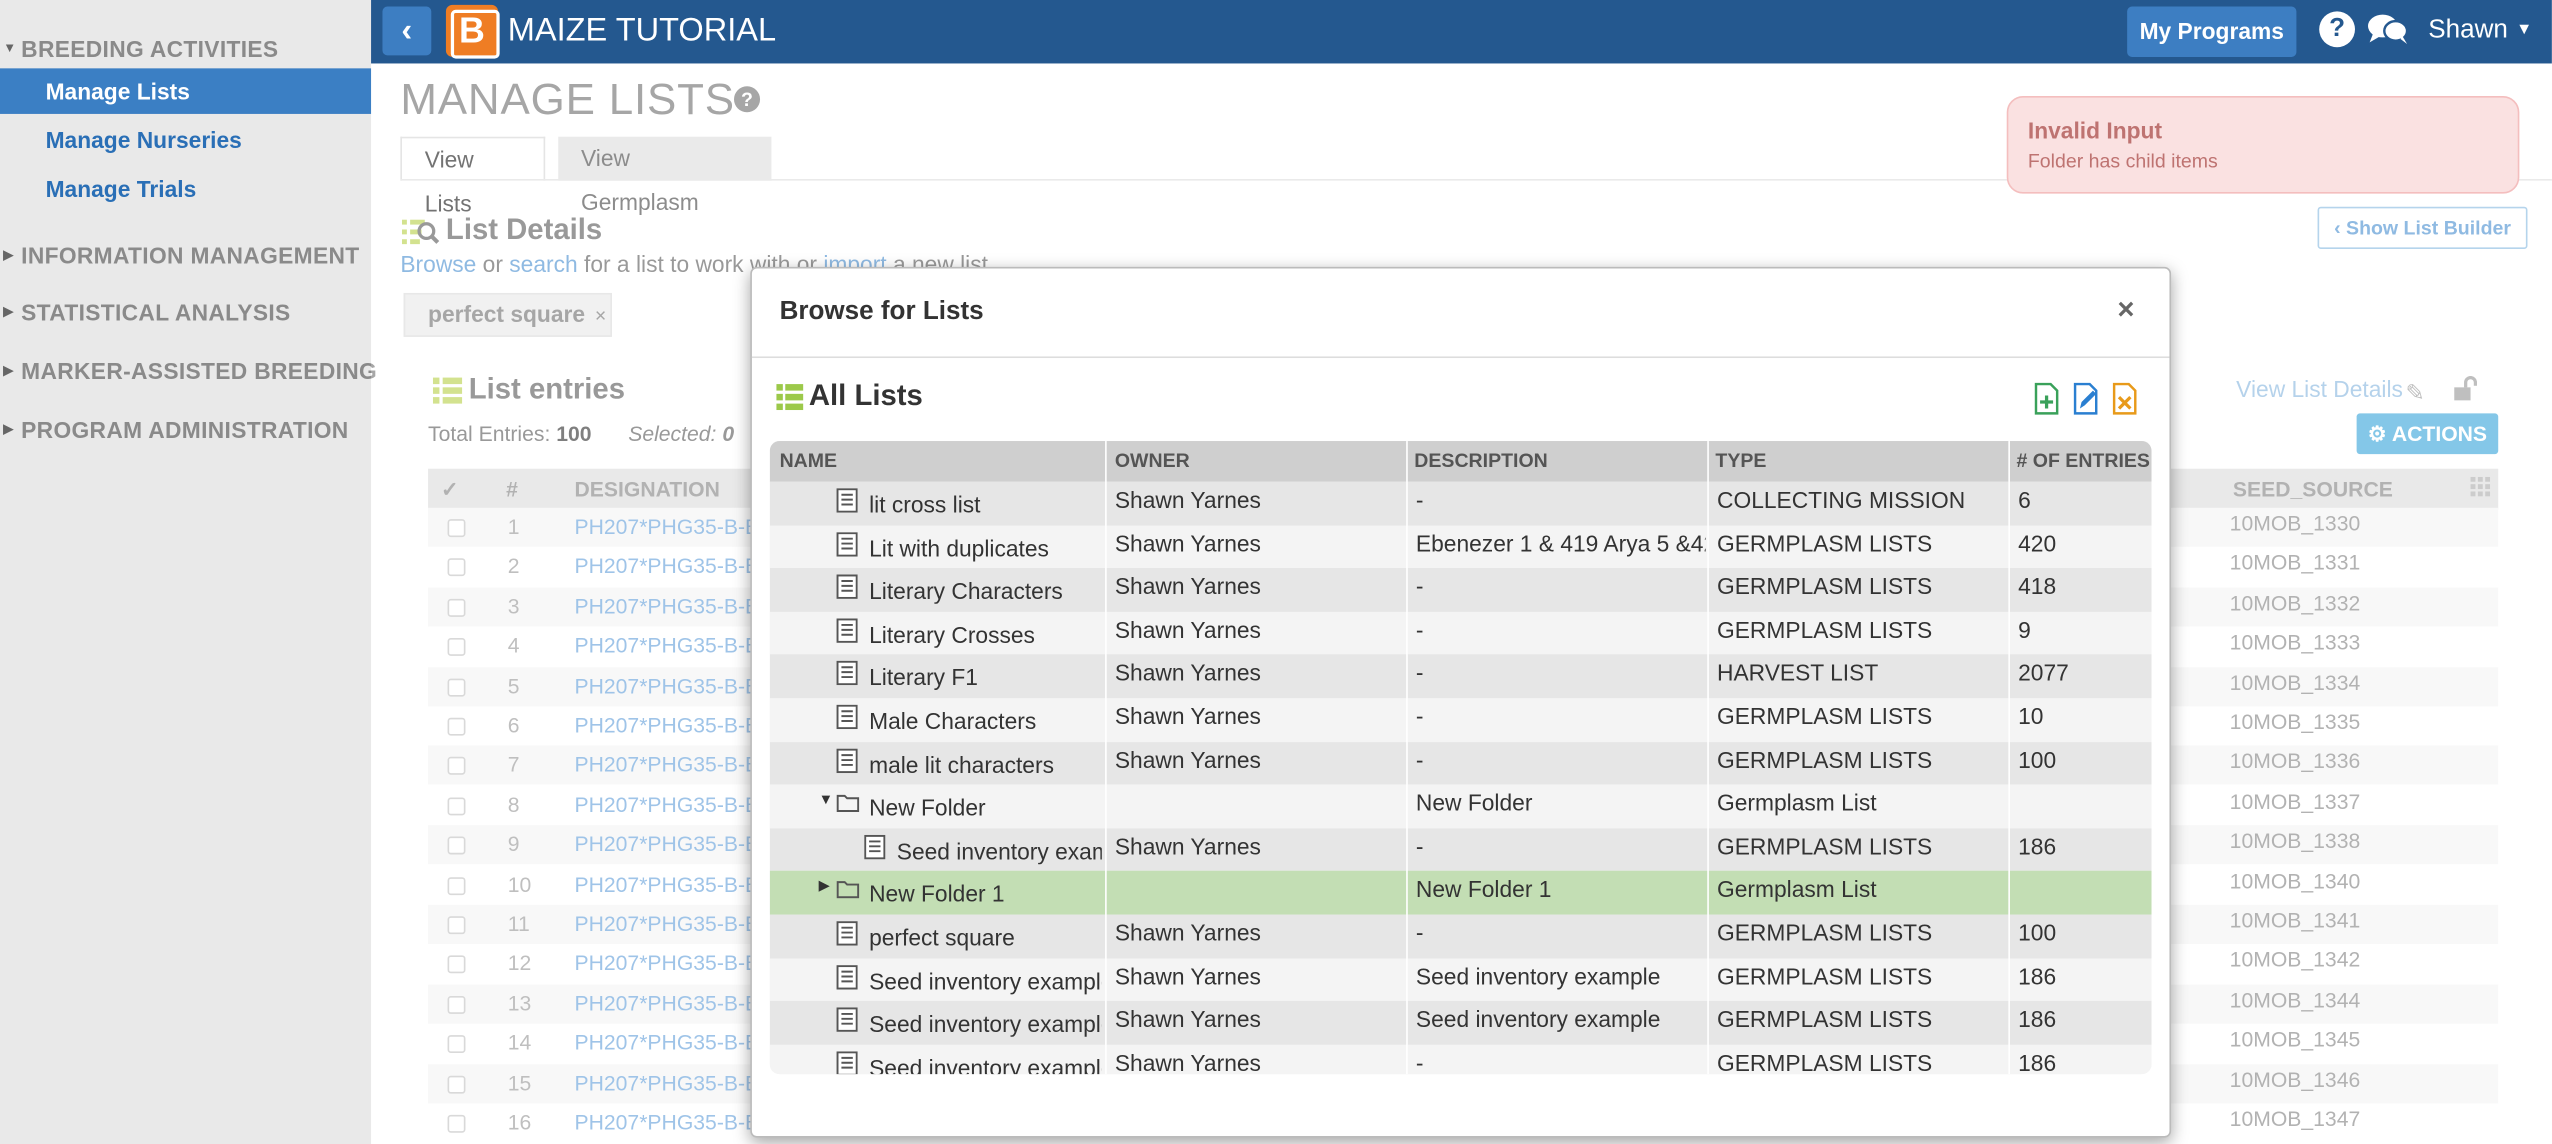  I want to click on list-row: Literary F1 Shawn Yarnes - HARVEST LIST 2077, so click(1460, 676).